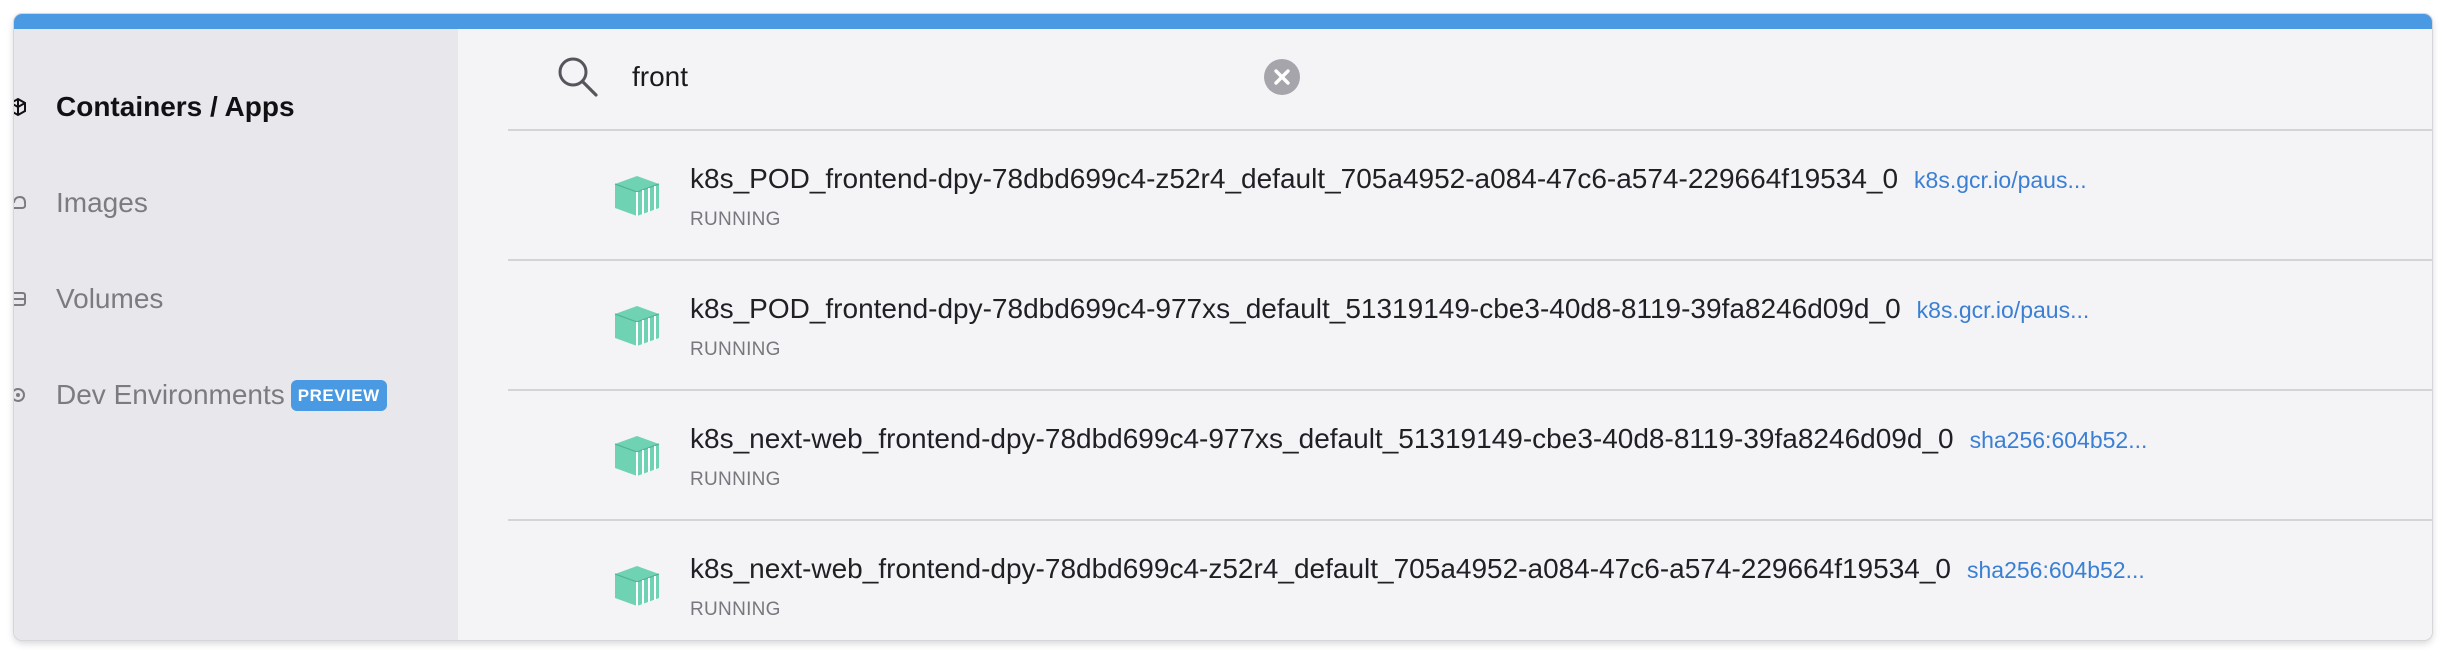 This screenshot has height=656, width=2446. I want to click on sidebar-item-label: Dev Environments PREVIEW, so click(221, 395).